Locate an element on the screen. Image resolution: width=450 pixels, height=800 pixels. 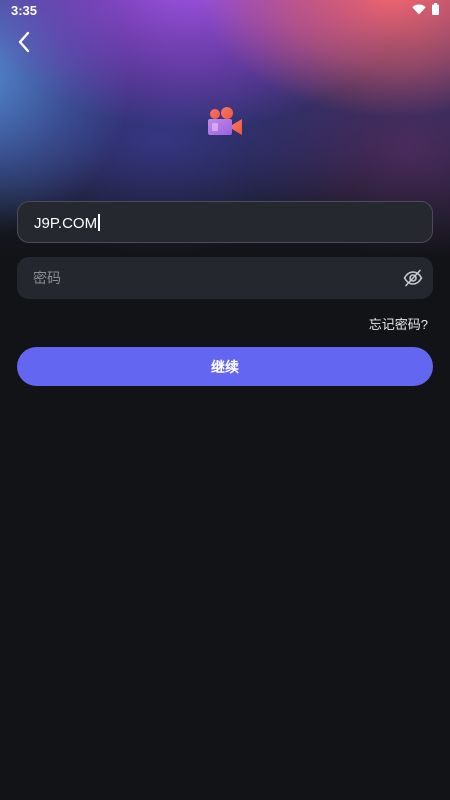
text-caret is located at coordinates (99, 222).